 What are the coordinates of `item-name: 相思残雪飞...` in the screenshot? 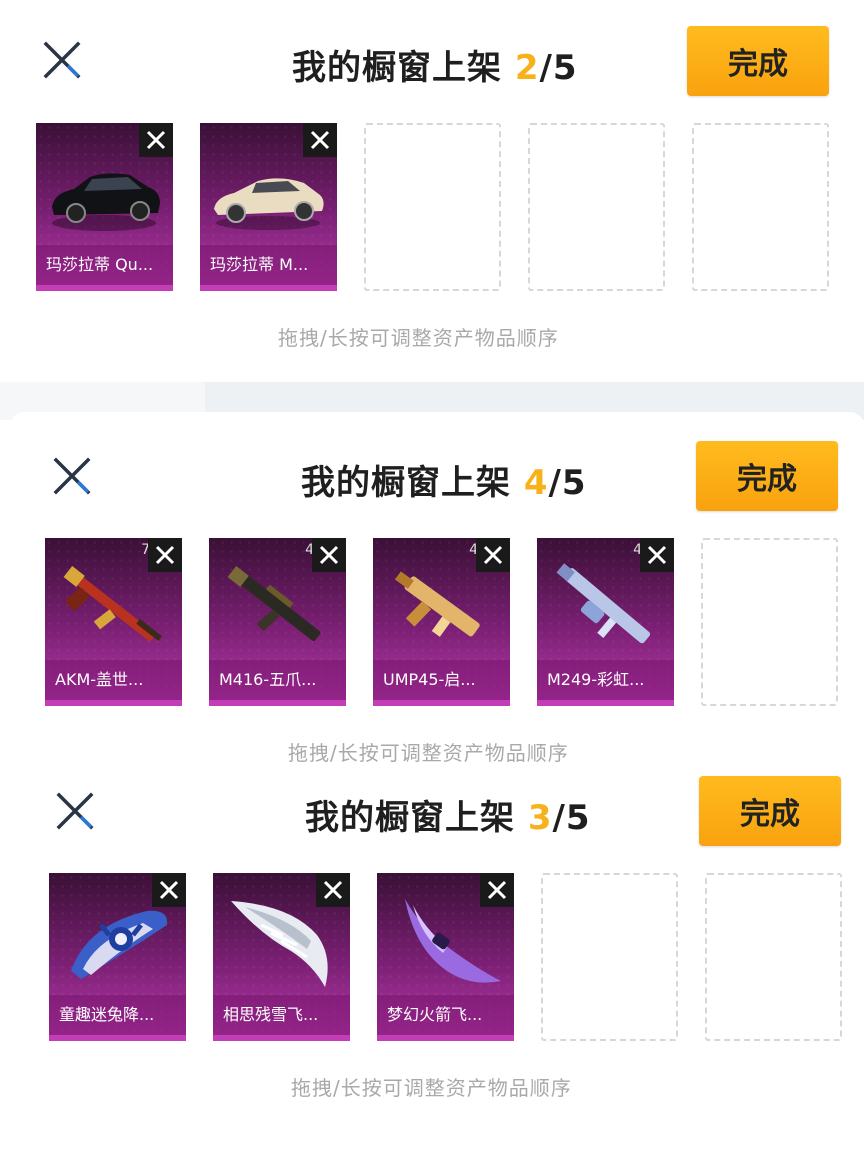 It's located at (281, 1015).